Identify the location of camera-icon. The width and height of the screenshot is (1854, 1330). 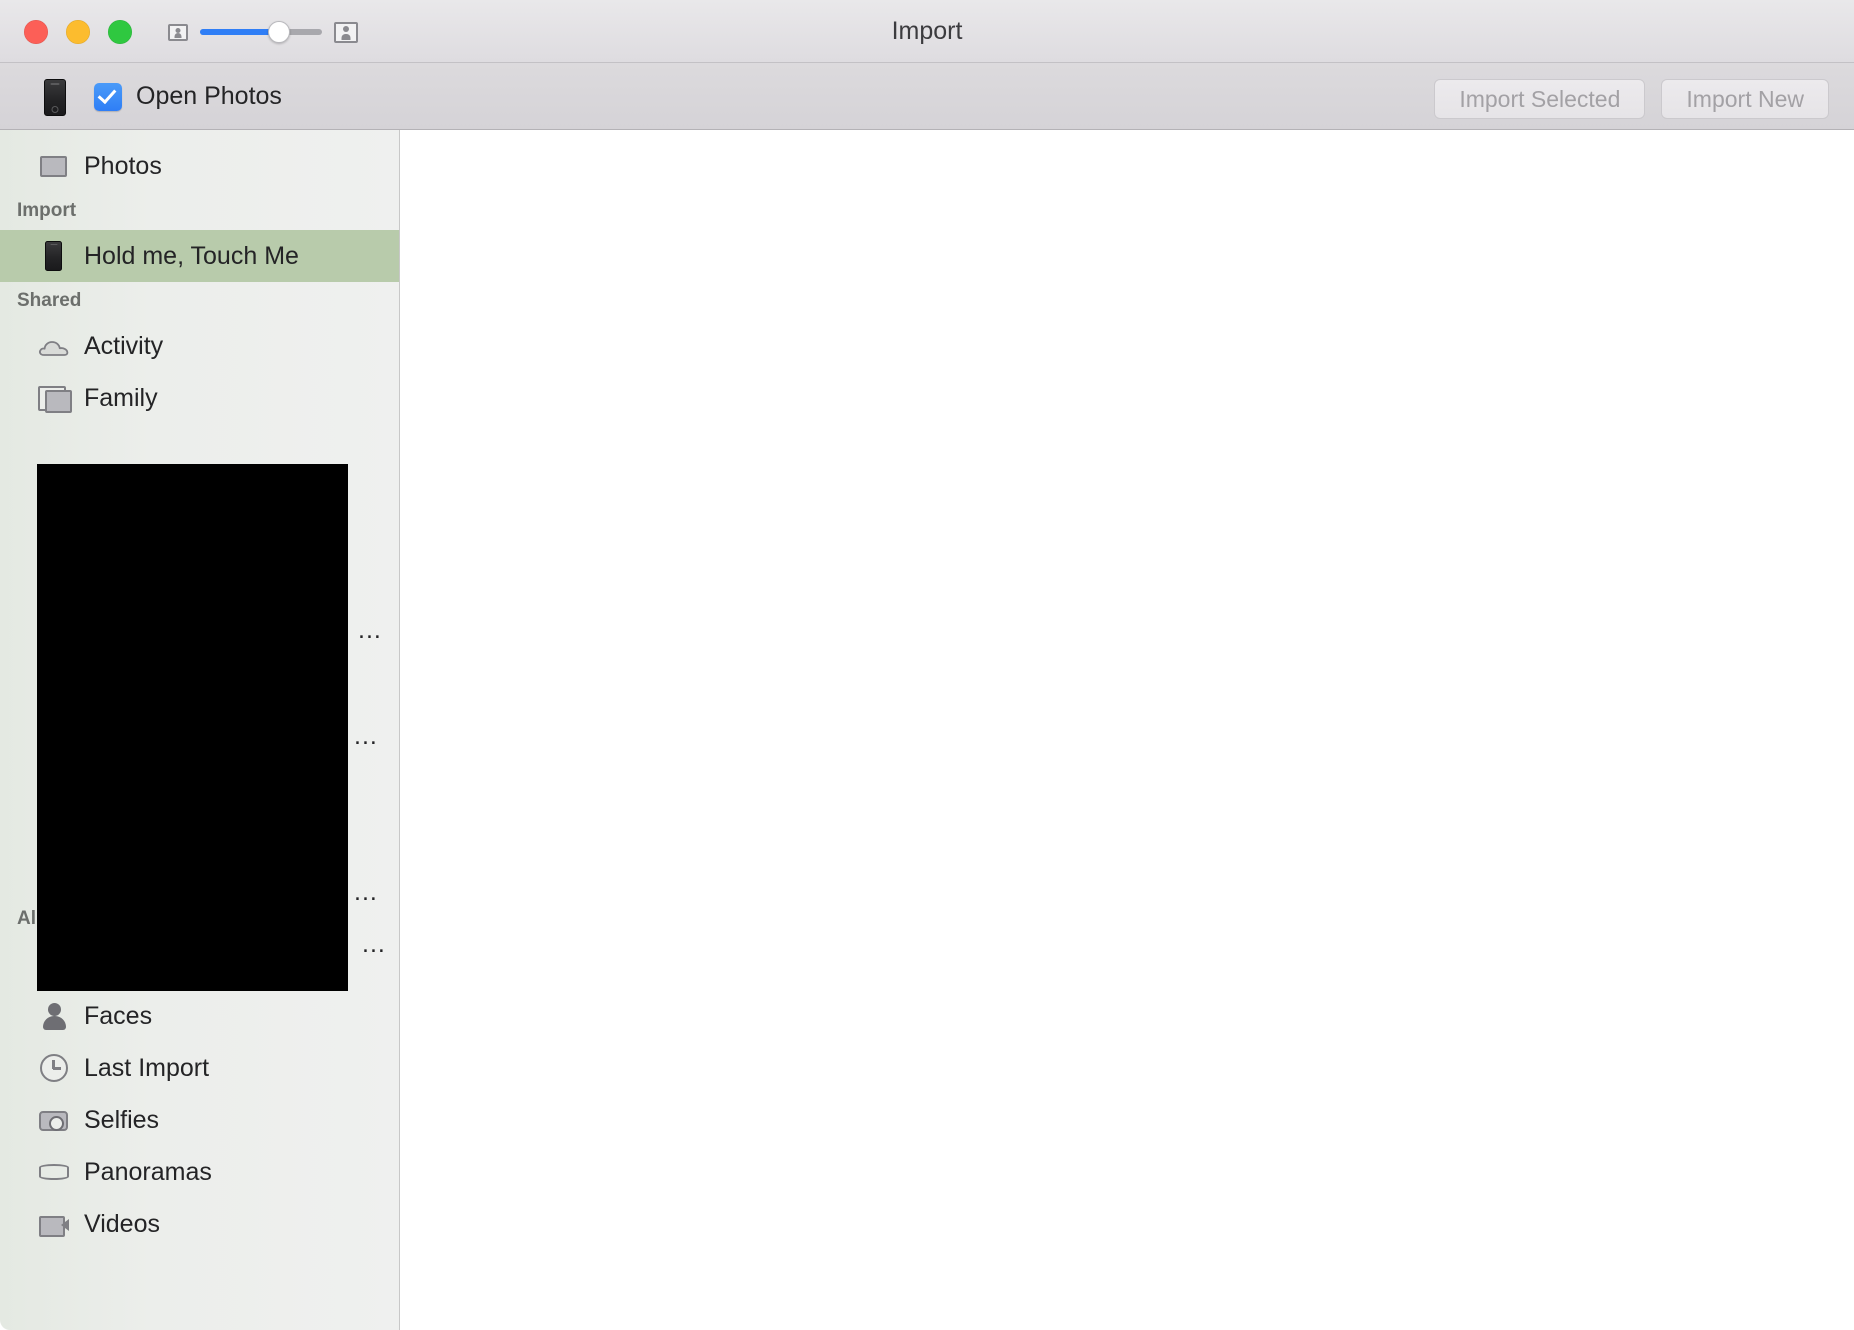
(54, 1120).